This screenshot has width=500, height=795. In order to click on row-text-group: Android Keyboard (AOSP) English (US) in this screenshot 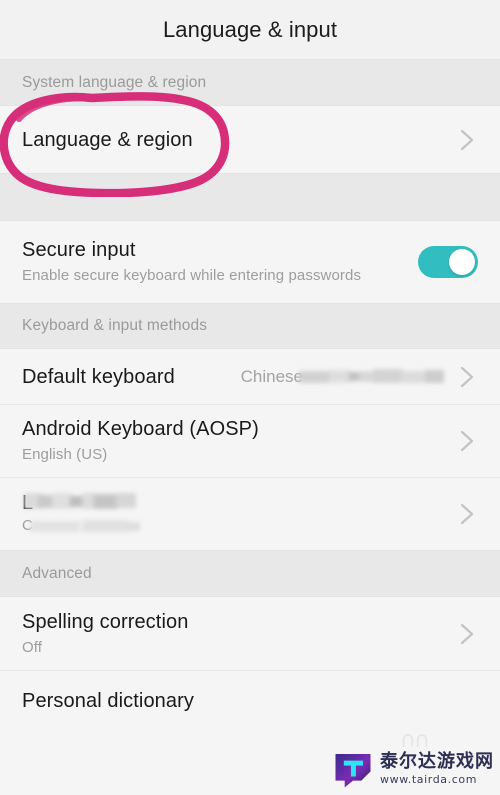, I will do `click(233, 441)`.